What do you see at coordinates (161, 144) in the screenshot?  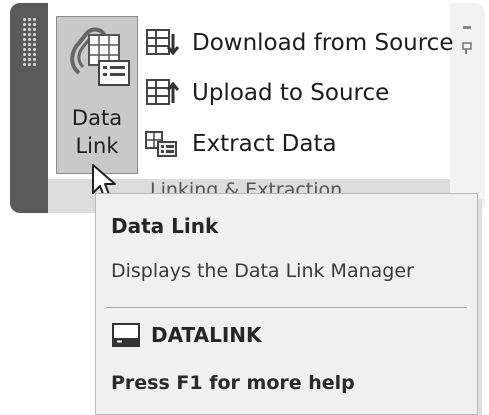 I see `extract-data-icon` at bounding box center [161, 144].